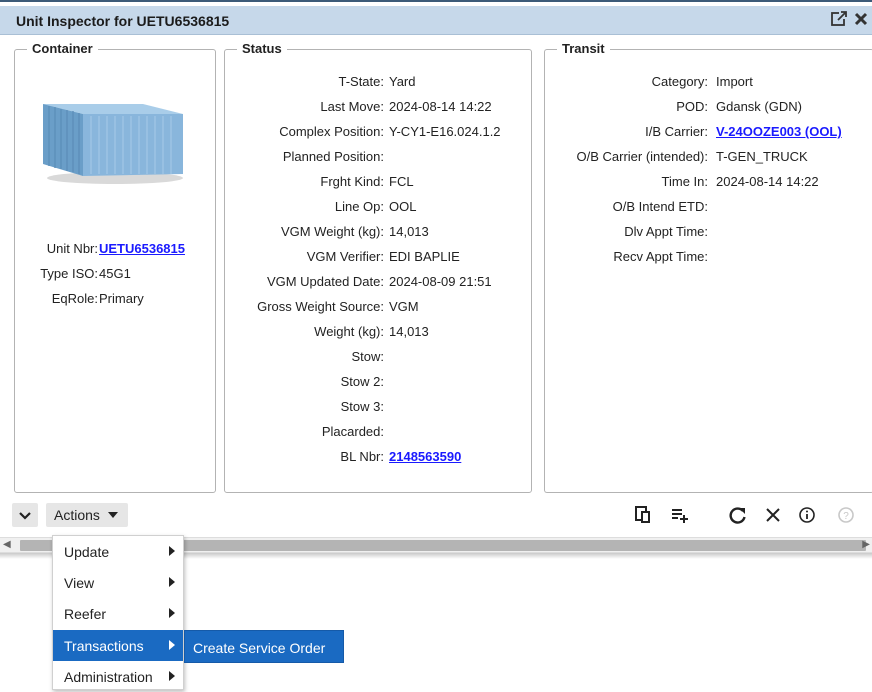 Image resolution: width=872 pixels, height=692 pixels. I want to click on caret-down-icon, so click(112, 515).